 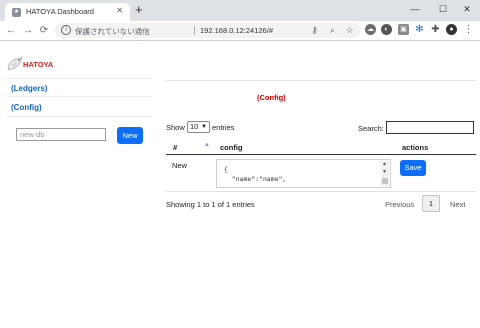 I want to click on column-header-actions: actions, so click(x=415, y=147).